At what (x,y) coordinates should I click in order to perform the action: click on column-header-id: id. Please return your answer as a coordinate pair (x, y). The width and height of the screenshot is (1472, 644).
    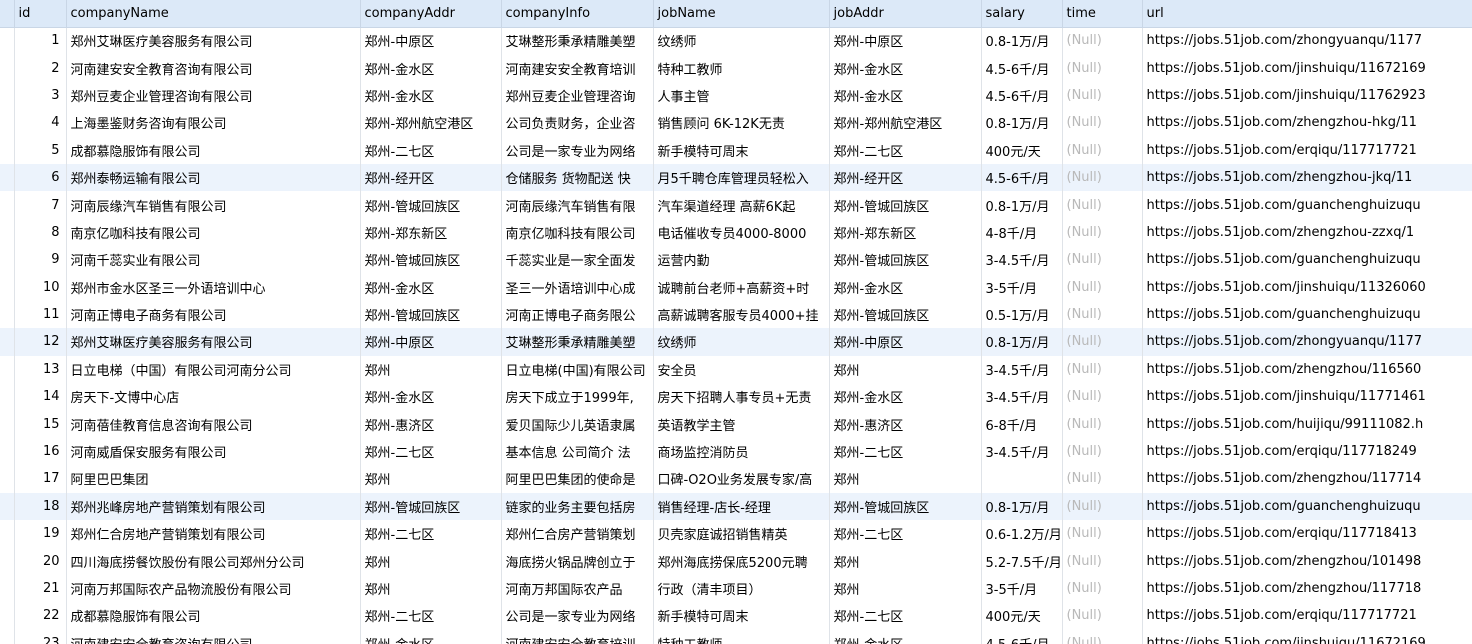
    Looking at the image, I should click on (40, 14).